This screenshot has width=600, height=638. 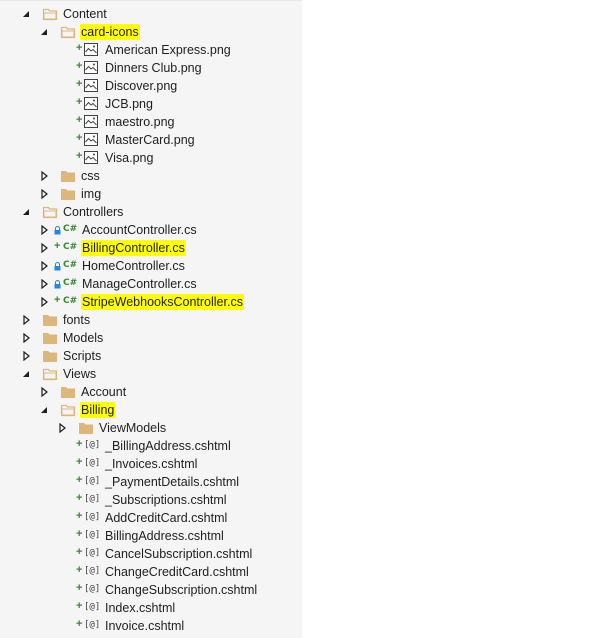 I want to click on tree-item-addcreditcard-cshtml: + [@] AddCreditCard.cshtml, so click(x=151, y=518).